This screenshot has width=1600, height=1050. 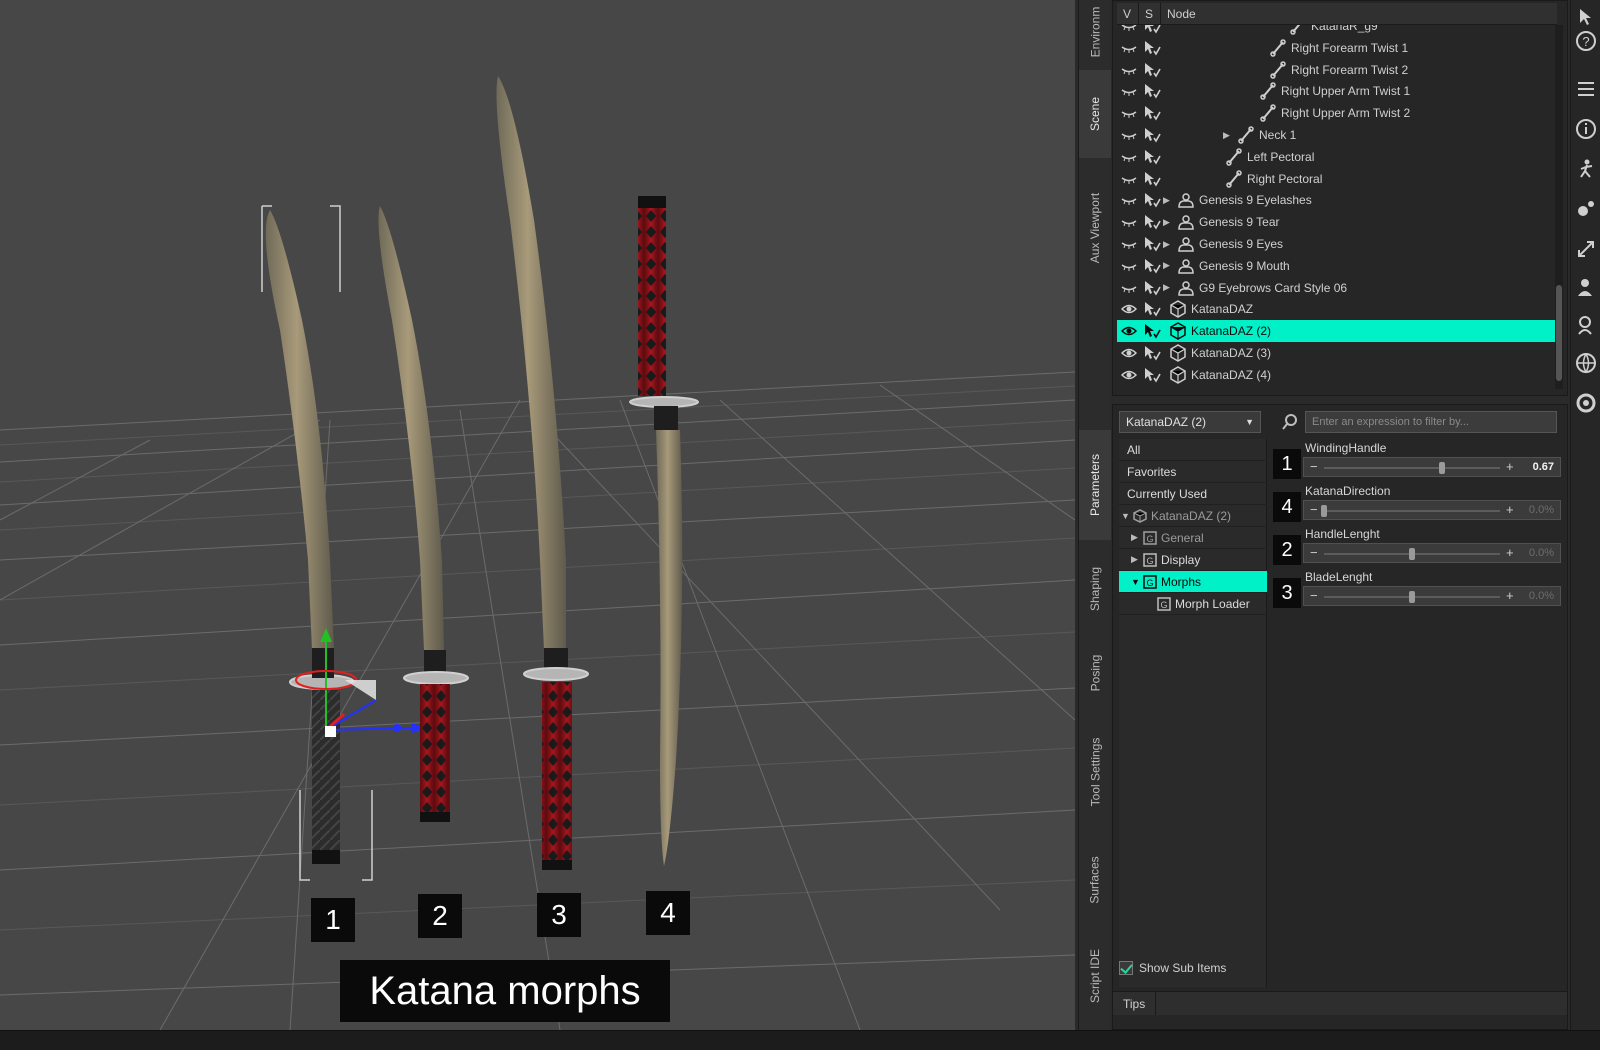 I want to click on tab-surfaces: Surfaces, so click(x=1095, y=880).